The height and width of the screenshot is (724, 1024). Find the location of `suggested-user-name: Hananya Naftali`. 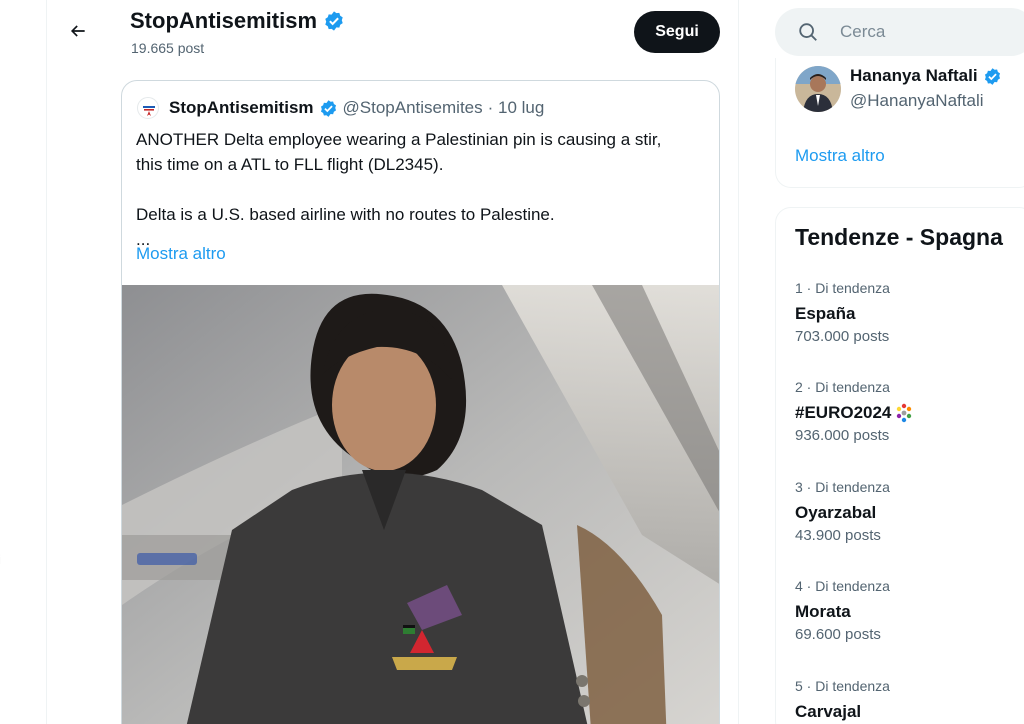

suggested-user-name: Hananya Naftali is located at coordinates (926, 76).